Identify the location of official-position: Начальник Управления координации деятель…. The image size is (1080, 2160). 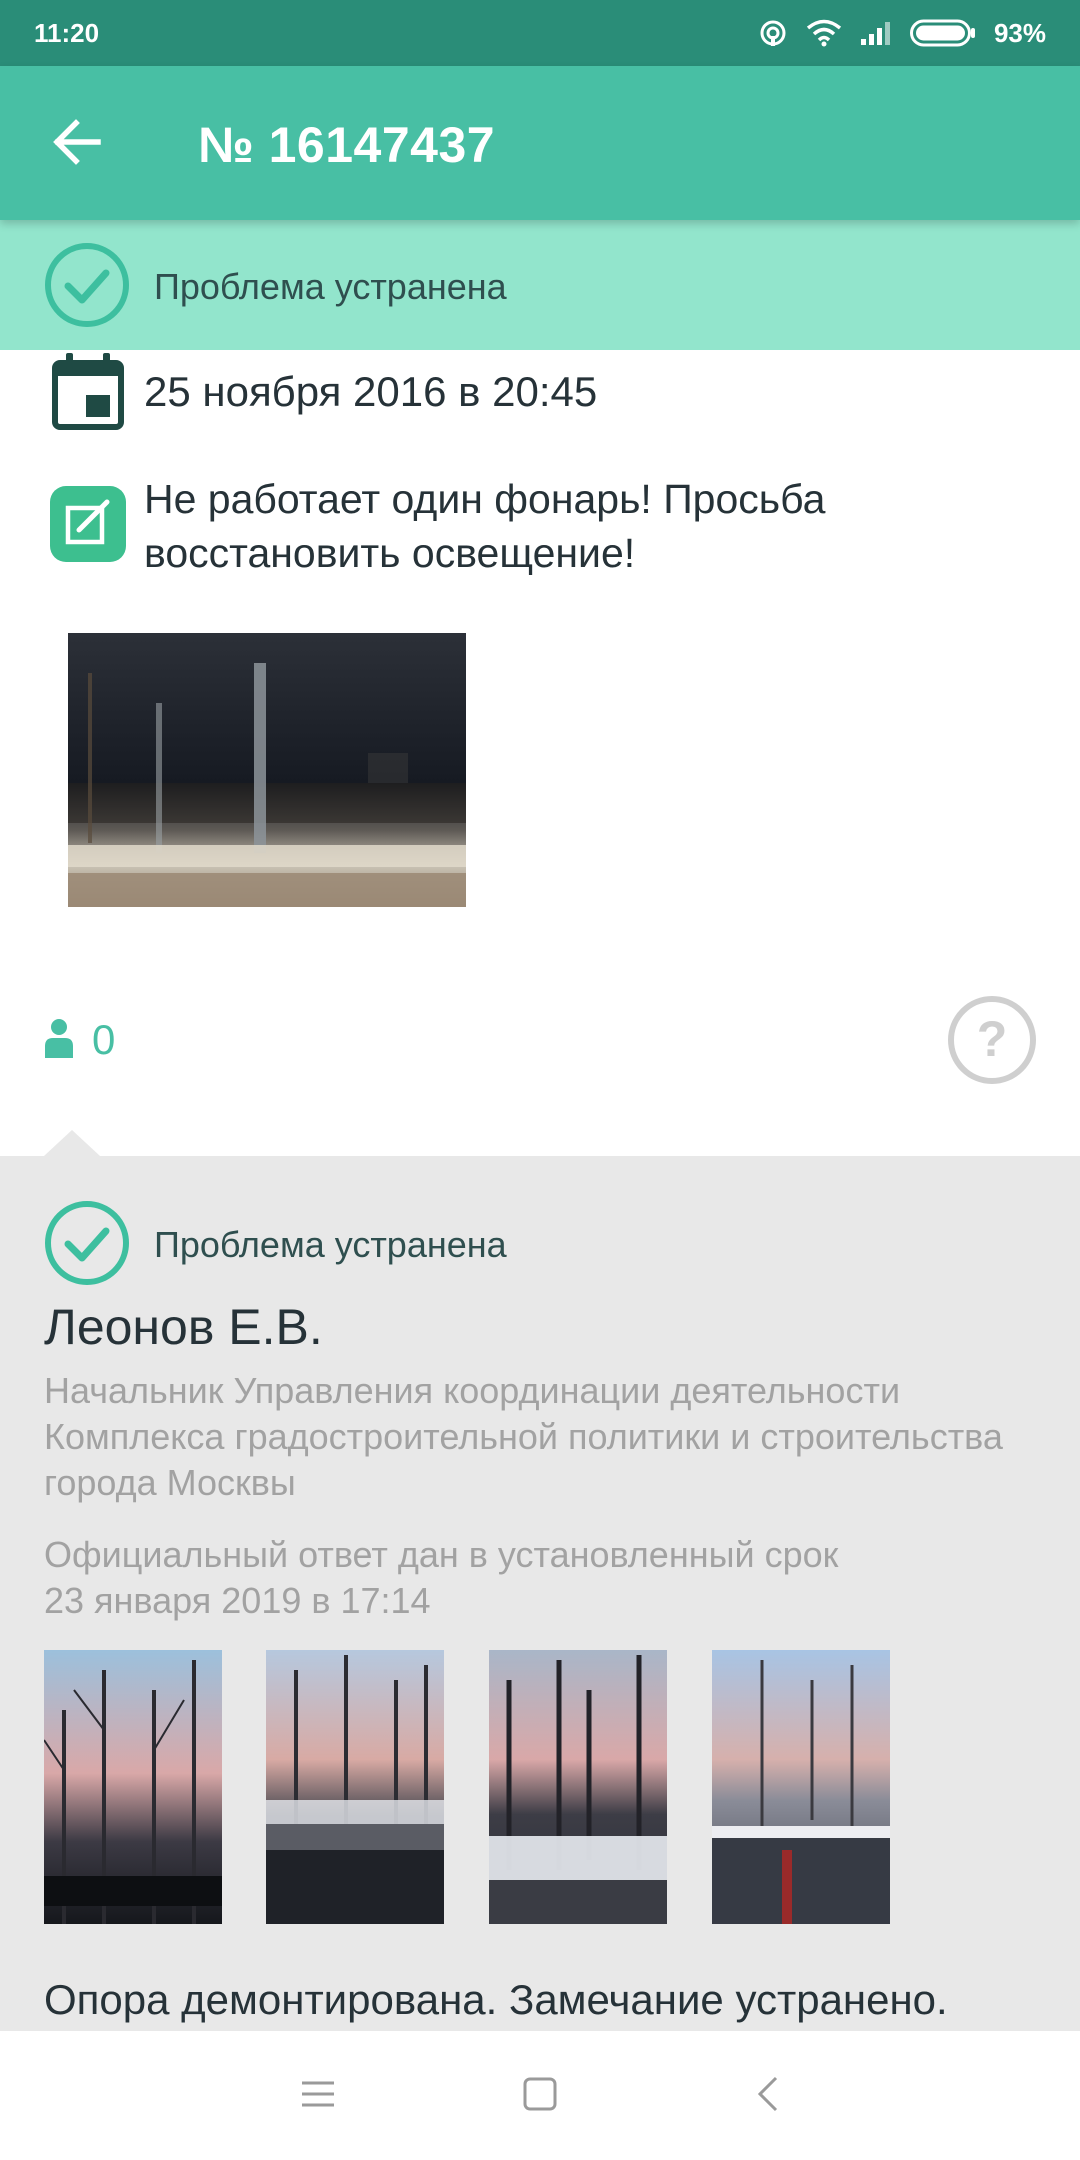
(523, 1436).